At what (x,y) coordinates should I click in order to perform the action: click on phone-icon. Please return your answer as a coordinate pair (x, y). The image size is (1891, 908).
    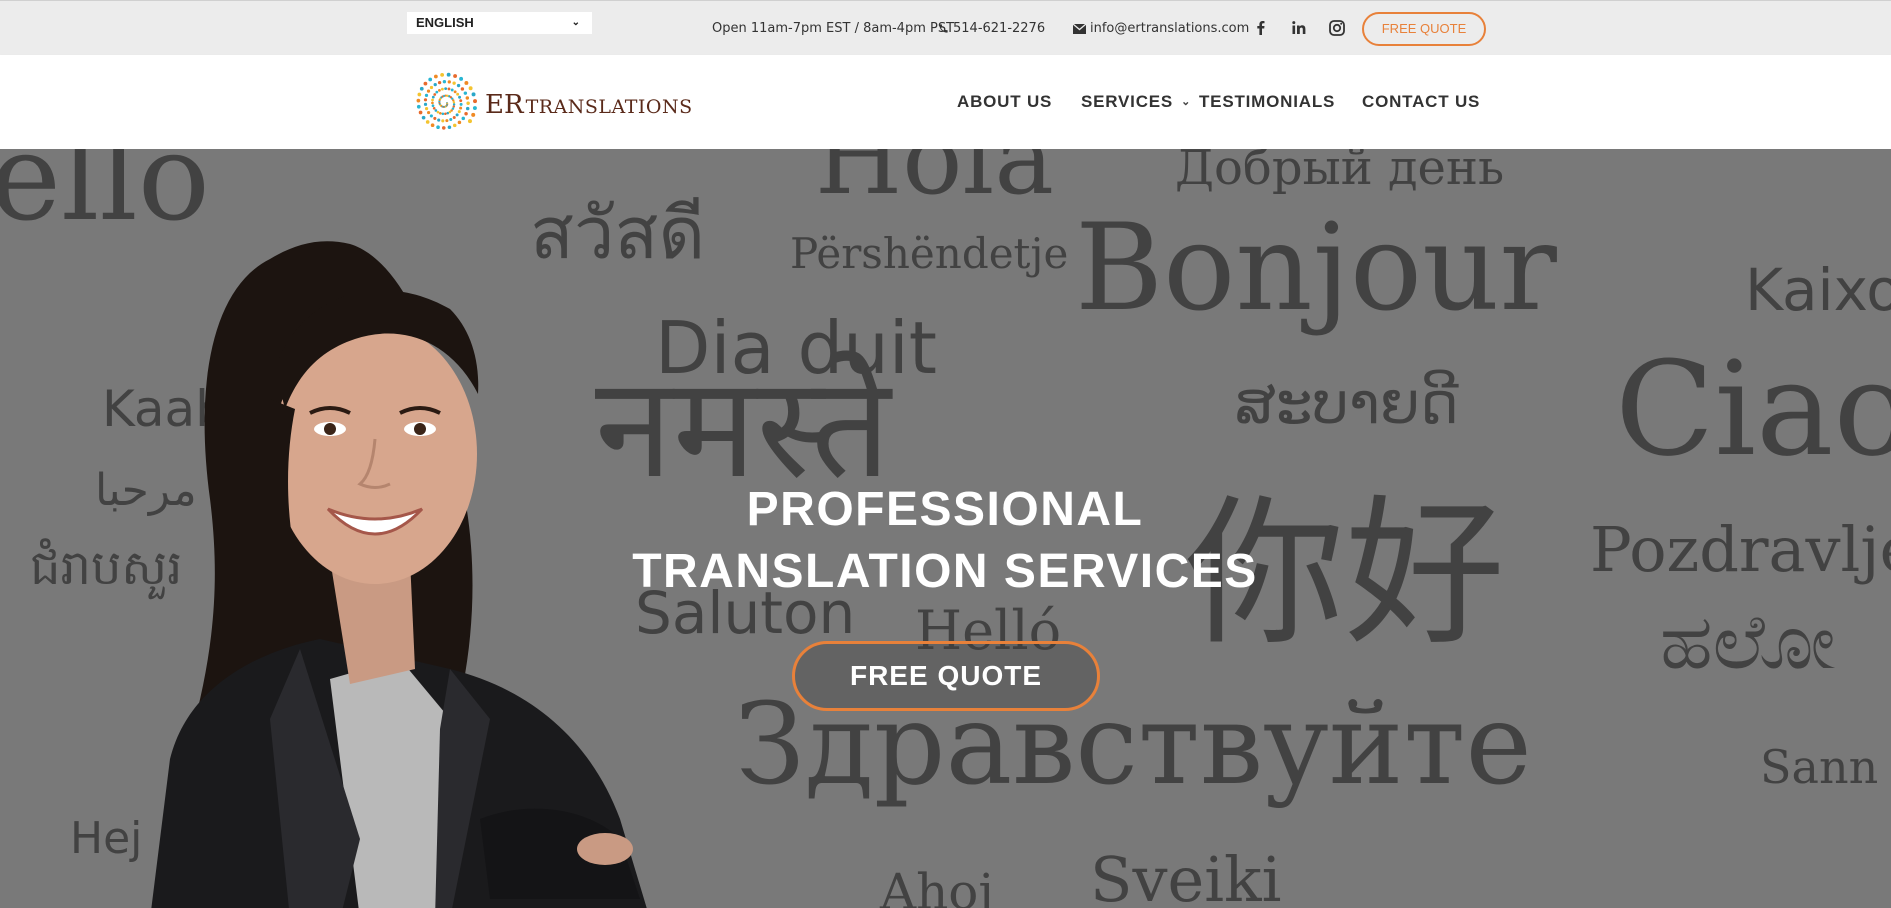
    Looking at the image, I should click on (943, 28).